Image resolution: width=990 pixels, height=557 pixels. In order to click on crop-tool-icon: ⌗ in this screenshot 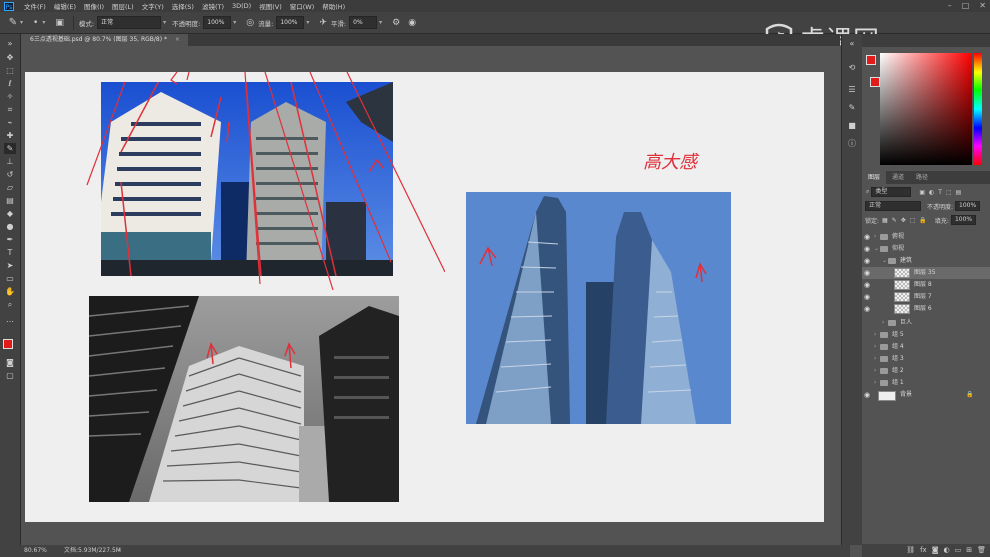, I will do `click(10, 109)`.